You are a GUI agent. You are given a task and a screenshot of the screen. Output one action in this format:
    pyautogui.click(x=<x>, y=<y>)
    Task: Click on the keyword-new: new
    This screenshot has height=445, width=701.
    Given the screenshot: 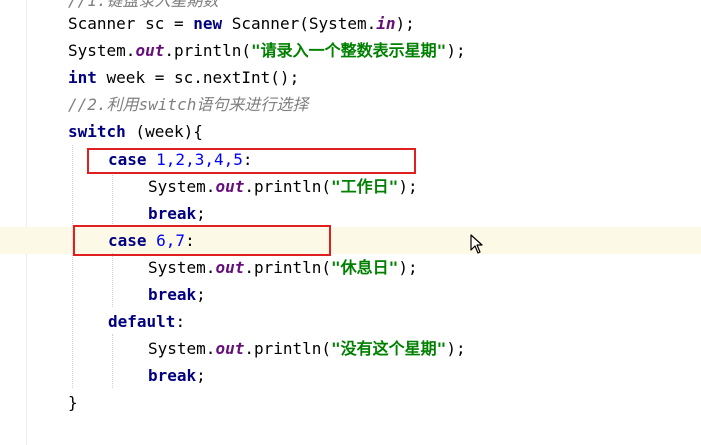 What is the action you would take?
    pyautogui.click(x=208, y=23)
    